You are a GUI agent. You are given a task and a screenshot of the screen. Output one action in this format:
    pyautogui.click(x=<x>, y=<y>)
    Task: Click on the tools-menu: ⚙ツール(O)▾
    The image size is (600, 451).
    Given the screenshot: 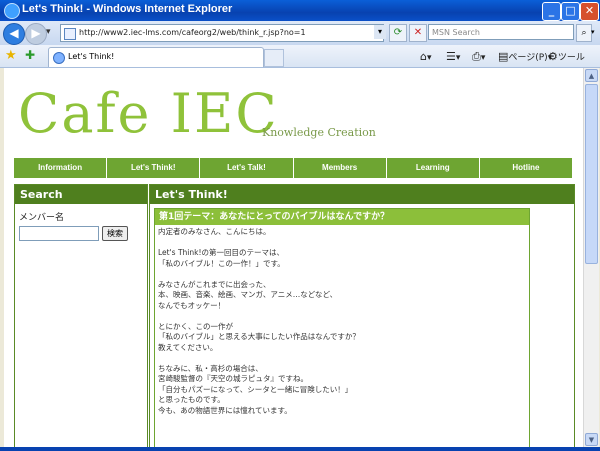 What is the action you would take?
    pyautogui.click(x=574, y=64)
    